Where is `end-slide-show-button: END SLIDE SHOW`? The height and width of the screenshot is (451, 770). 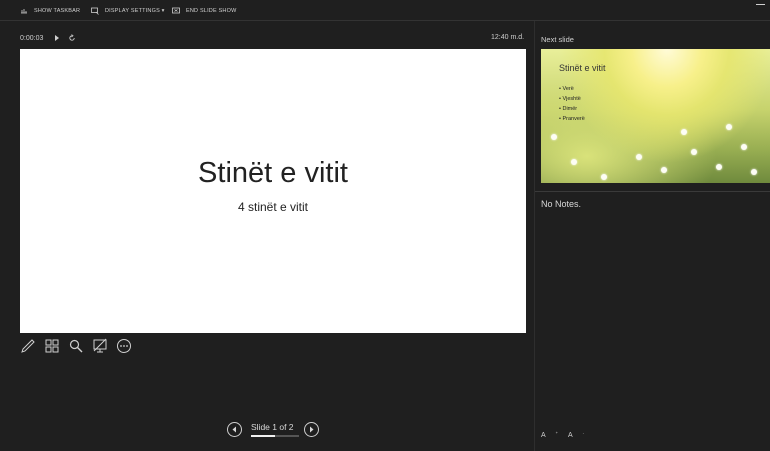
end-slide-show-button: END SLIDE SHOW is located at coordinates (204, 11).